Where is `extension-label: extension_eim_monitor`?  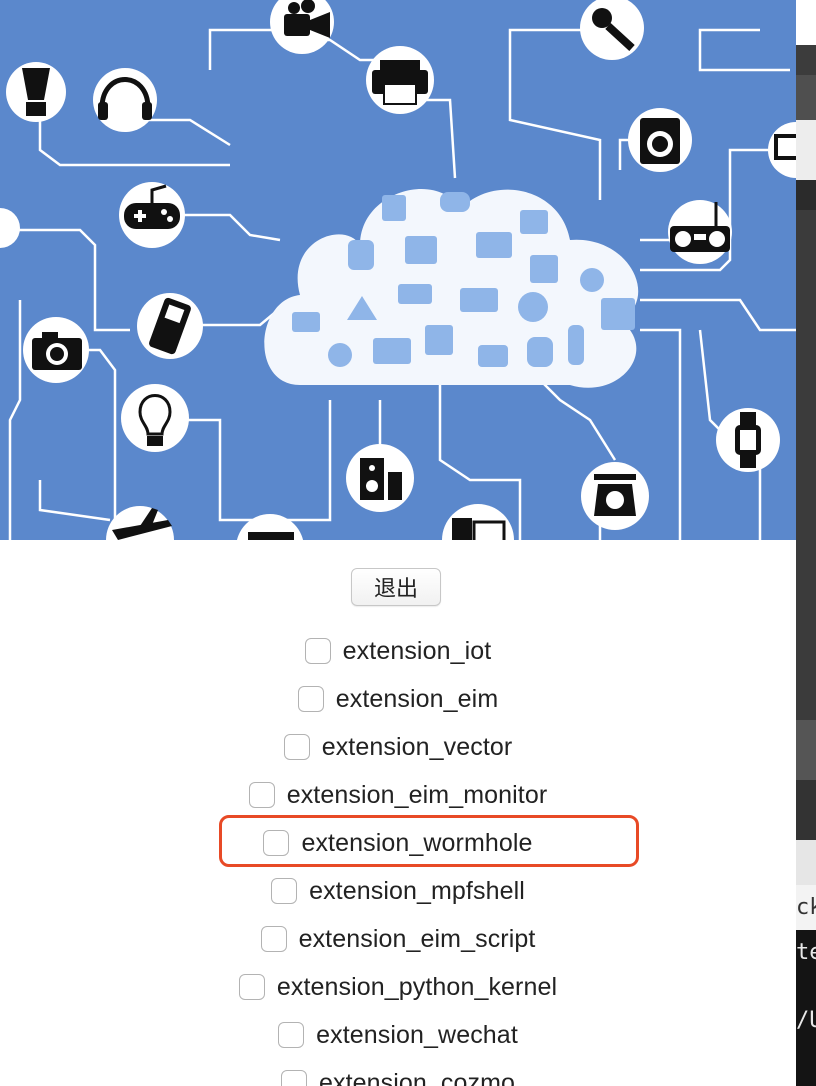
extension-label: extension_eim_monitor is located at coordinates (417, 794).